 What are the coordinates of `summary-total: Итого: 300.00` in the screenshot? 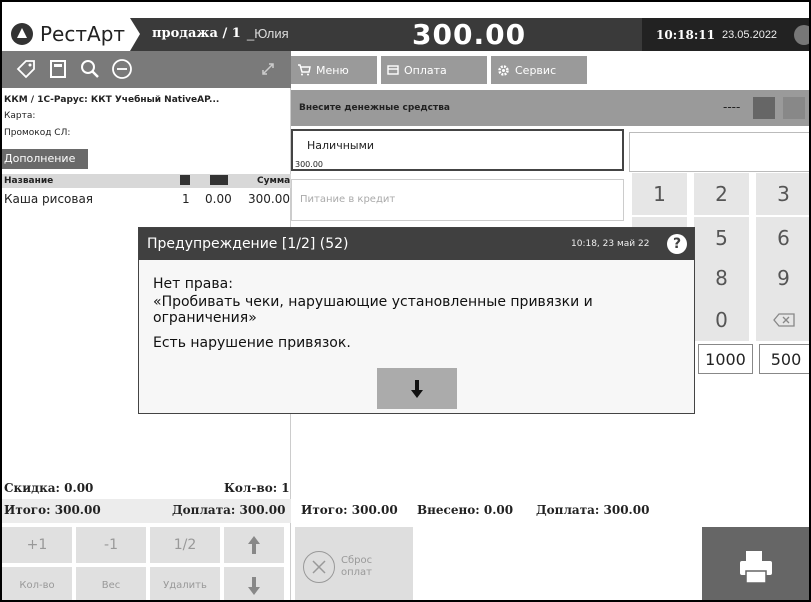 It's located at (349, 510).